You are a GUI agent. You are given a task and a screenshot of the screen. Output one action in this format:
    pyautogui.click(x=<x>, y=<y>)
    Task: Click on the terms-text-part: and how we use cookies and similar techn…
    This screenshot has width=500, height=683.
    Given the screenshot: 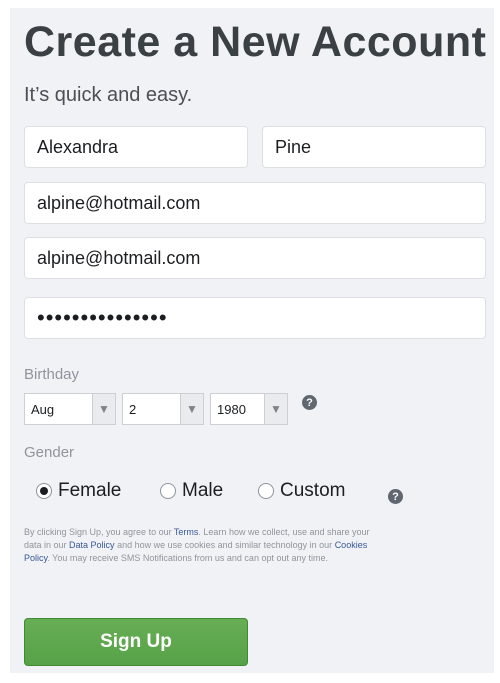 What is the action you would take?
    pyautogui.click(x=224, y=545)
    